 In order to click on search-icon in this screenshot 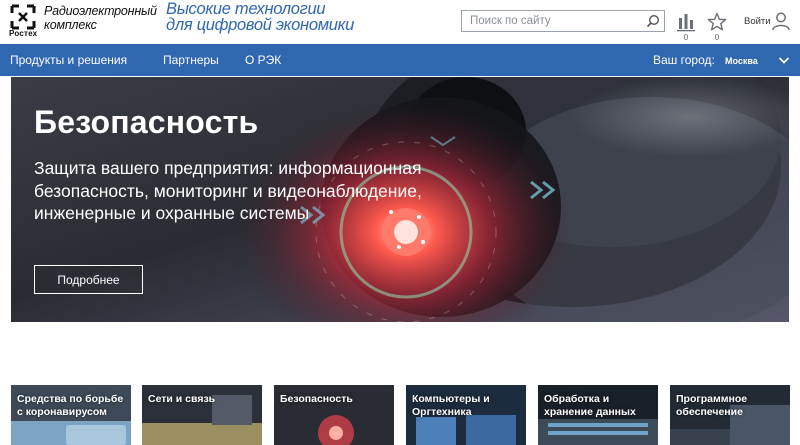, I will do `click(653, 21)`.